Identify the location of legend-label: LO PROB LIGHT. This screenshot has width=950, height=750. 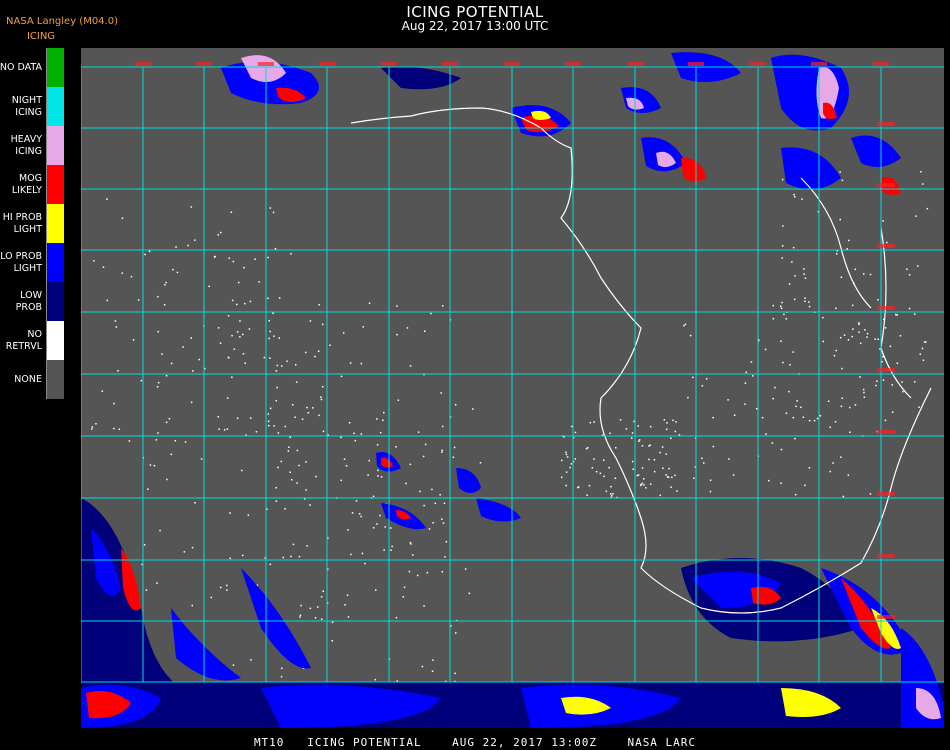
(21, 262).